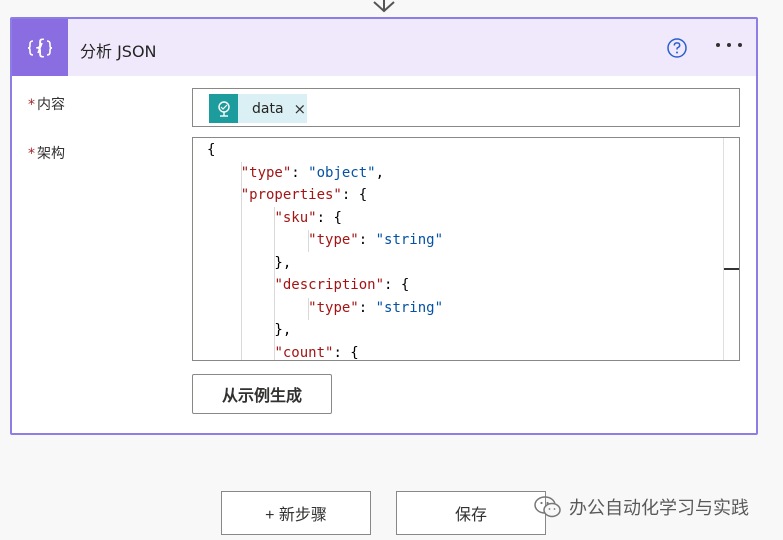 The image size is (783, 540). What do you see at coordinates (312, 172) in the screenshot?
I see `code-line: "type": "object",` at bounding box center [312, 172].